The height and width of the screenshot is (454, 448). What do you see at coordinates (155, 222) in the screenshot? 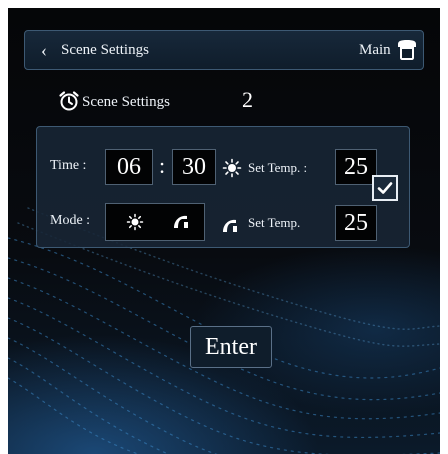
I see `mode-selector` at bounding box center [155, 222].